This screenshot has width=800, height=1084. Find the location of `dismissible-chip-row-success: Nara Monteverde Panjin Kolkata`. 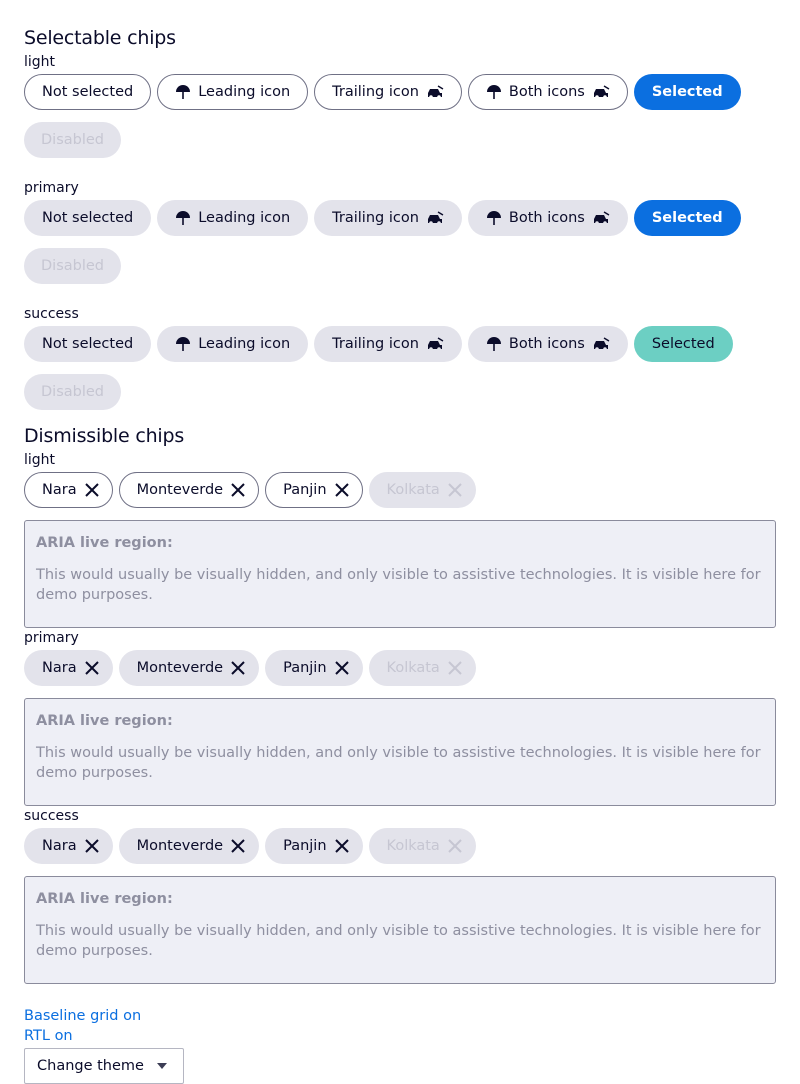

dismissible-chip-row-success: Nara Monteverde Panjin Kolkata is located at coordinates (400, 846).